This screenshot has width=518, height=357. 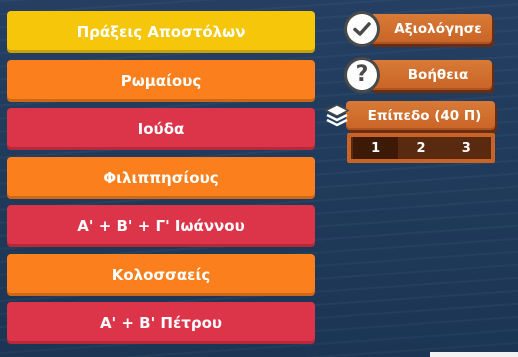 What do you see at coordinates (438, 29) in the screenshot?
I see `rate-button-label: Αξιολόγησε` at bounding box center [438, 29].